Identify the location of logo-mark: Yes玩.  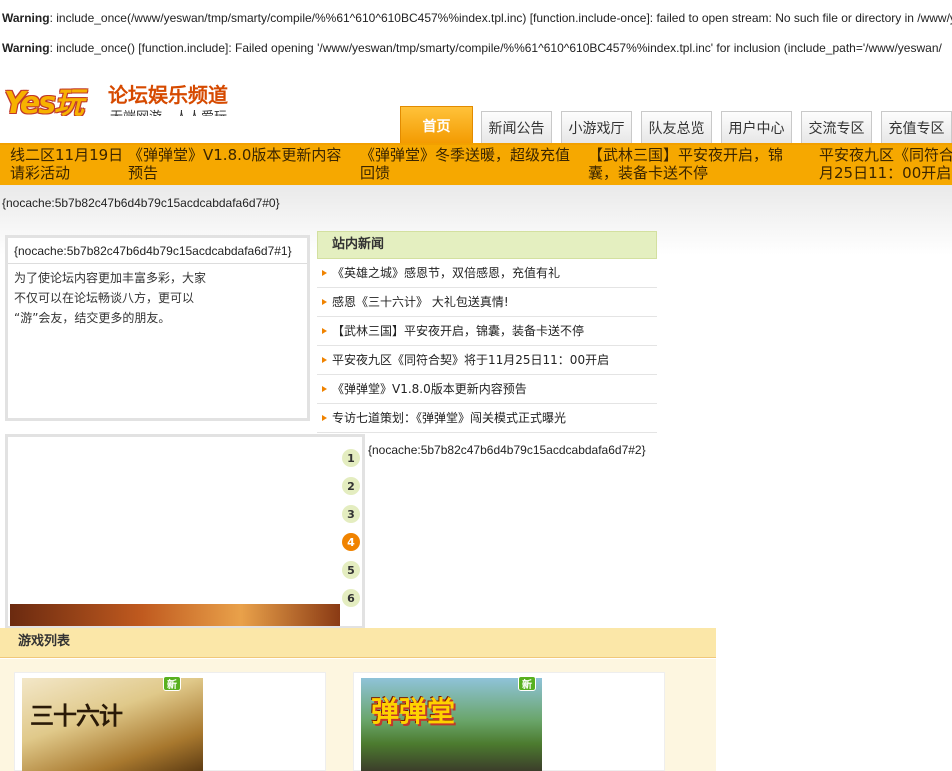
(44, 101).